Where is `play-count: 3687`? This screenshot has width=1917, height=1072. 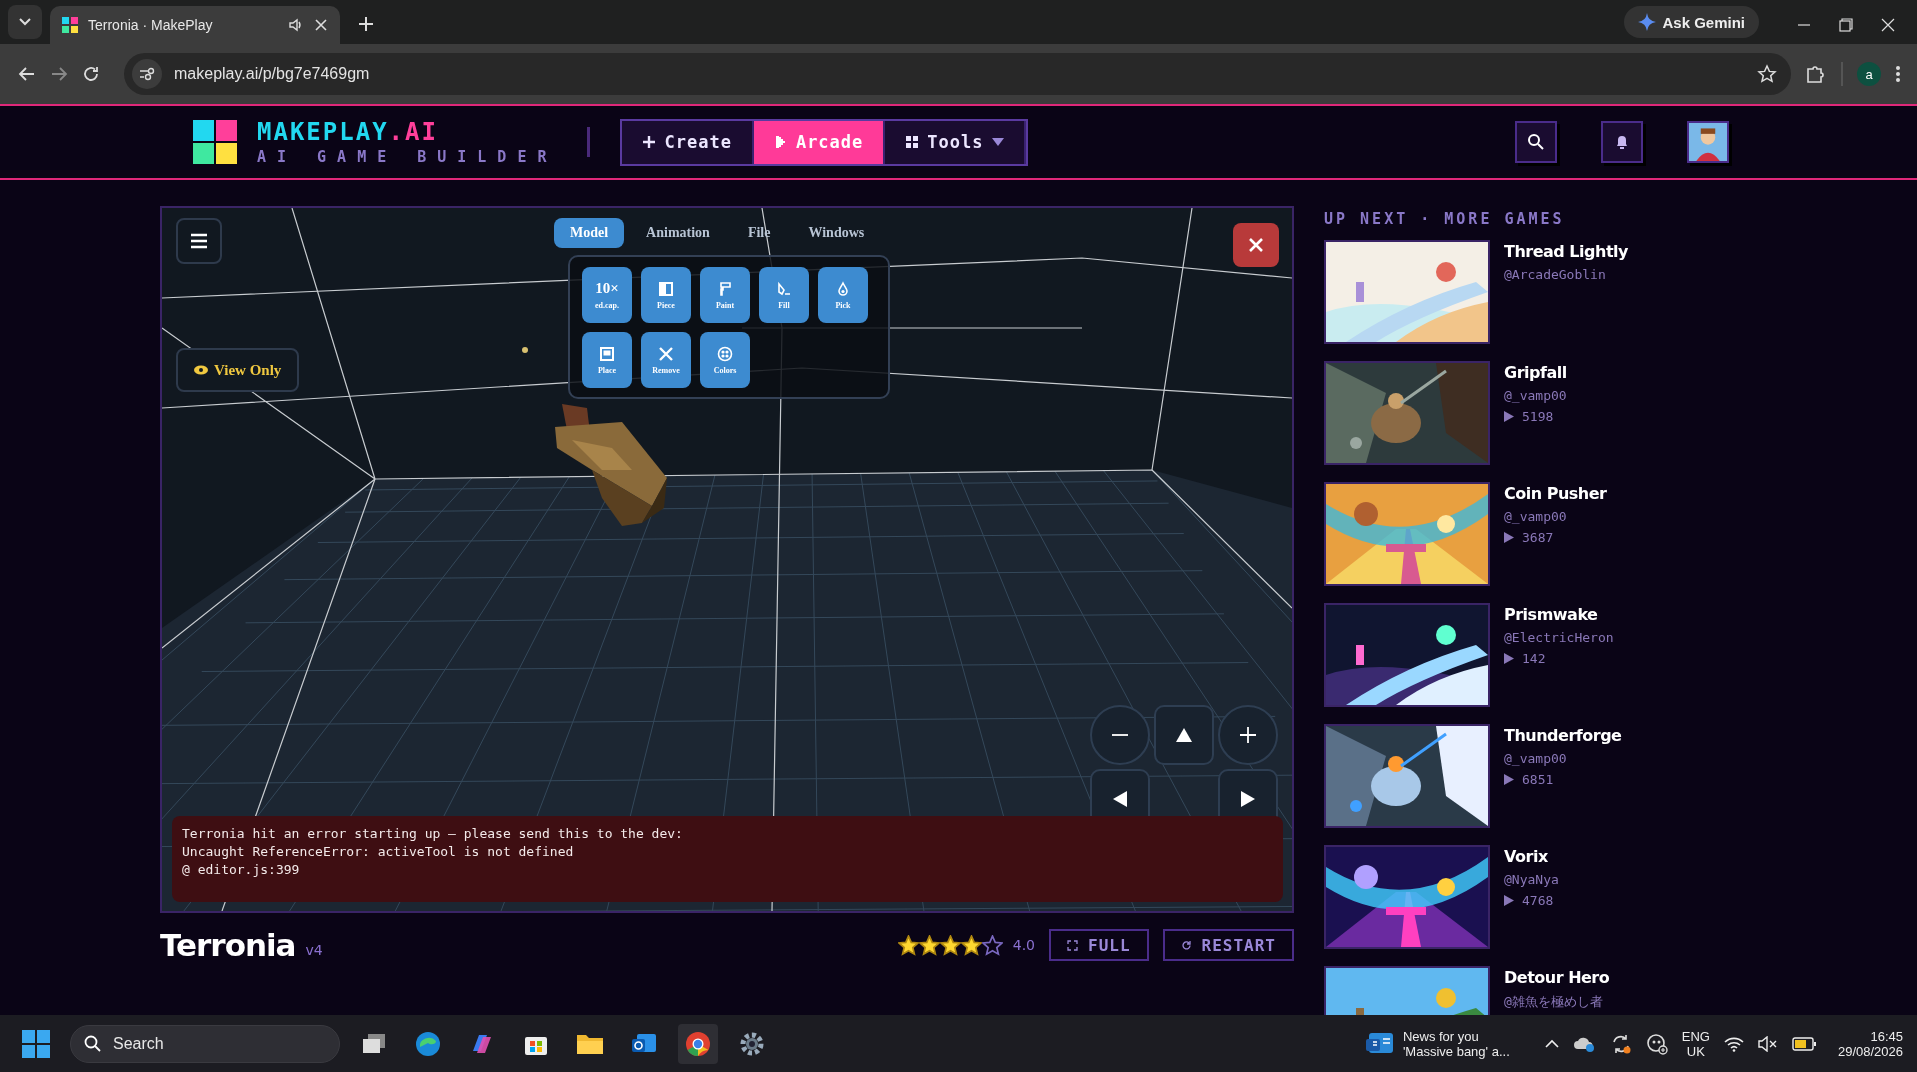
play-count: 3687 is located at coordinates (1538, 537).